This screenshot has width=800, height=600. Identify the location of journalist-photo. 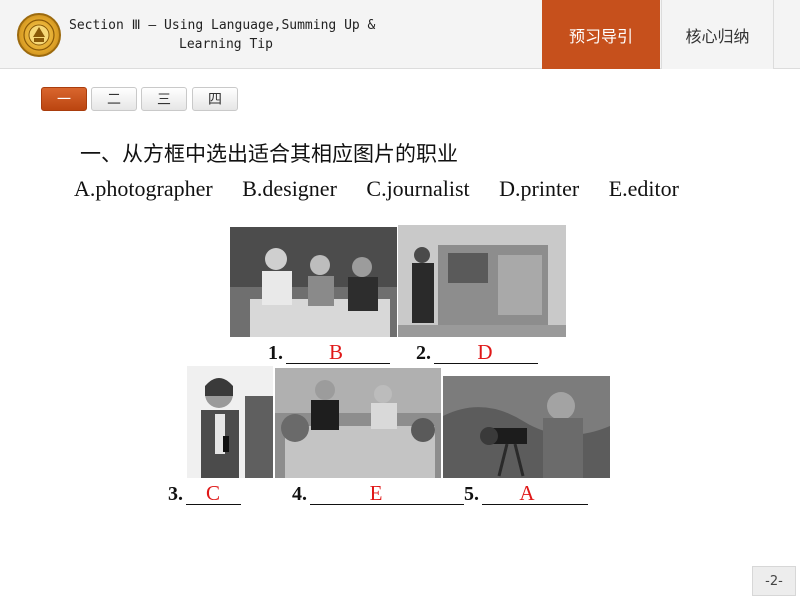
(230, 422).